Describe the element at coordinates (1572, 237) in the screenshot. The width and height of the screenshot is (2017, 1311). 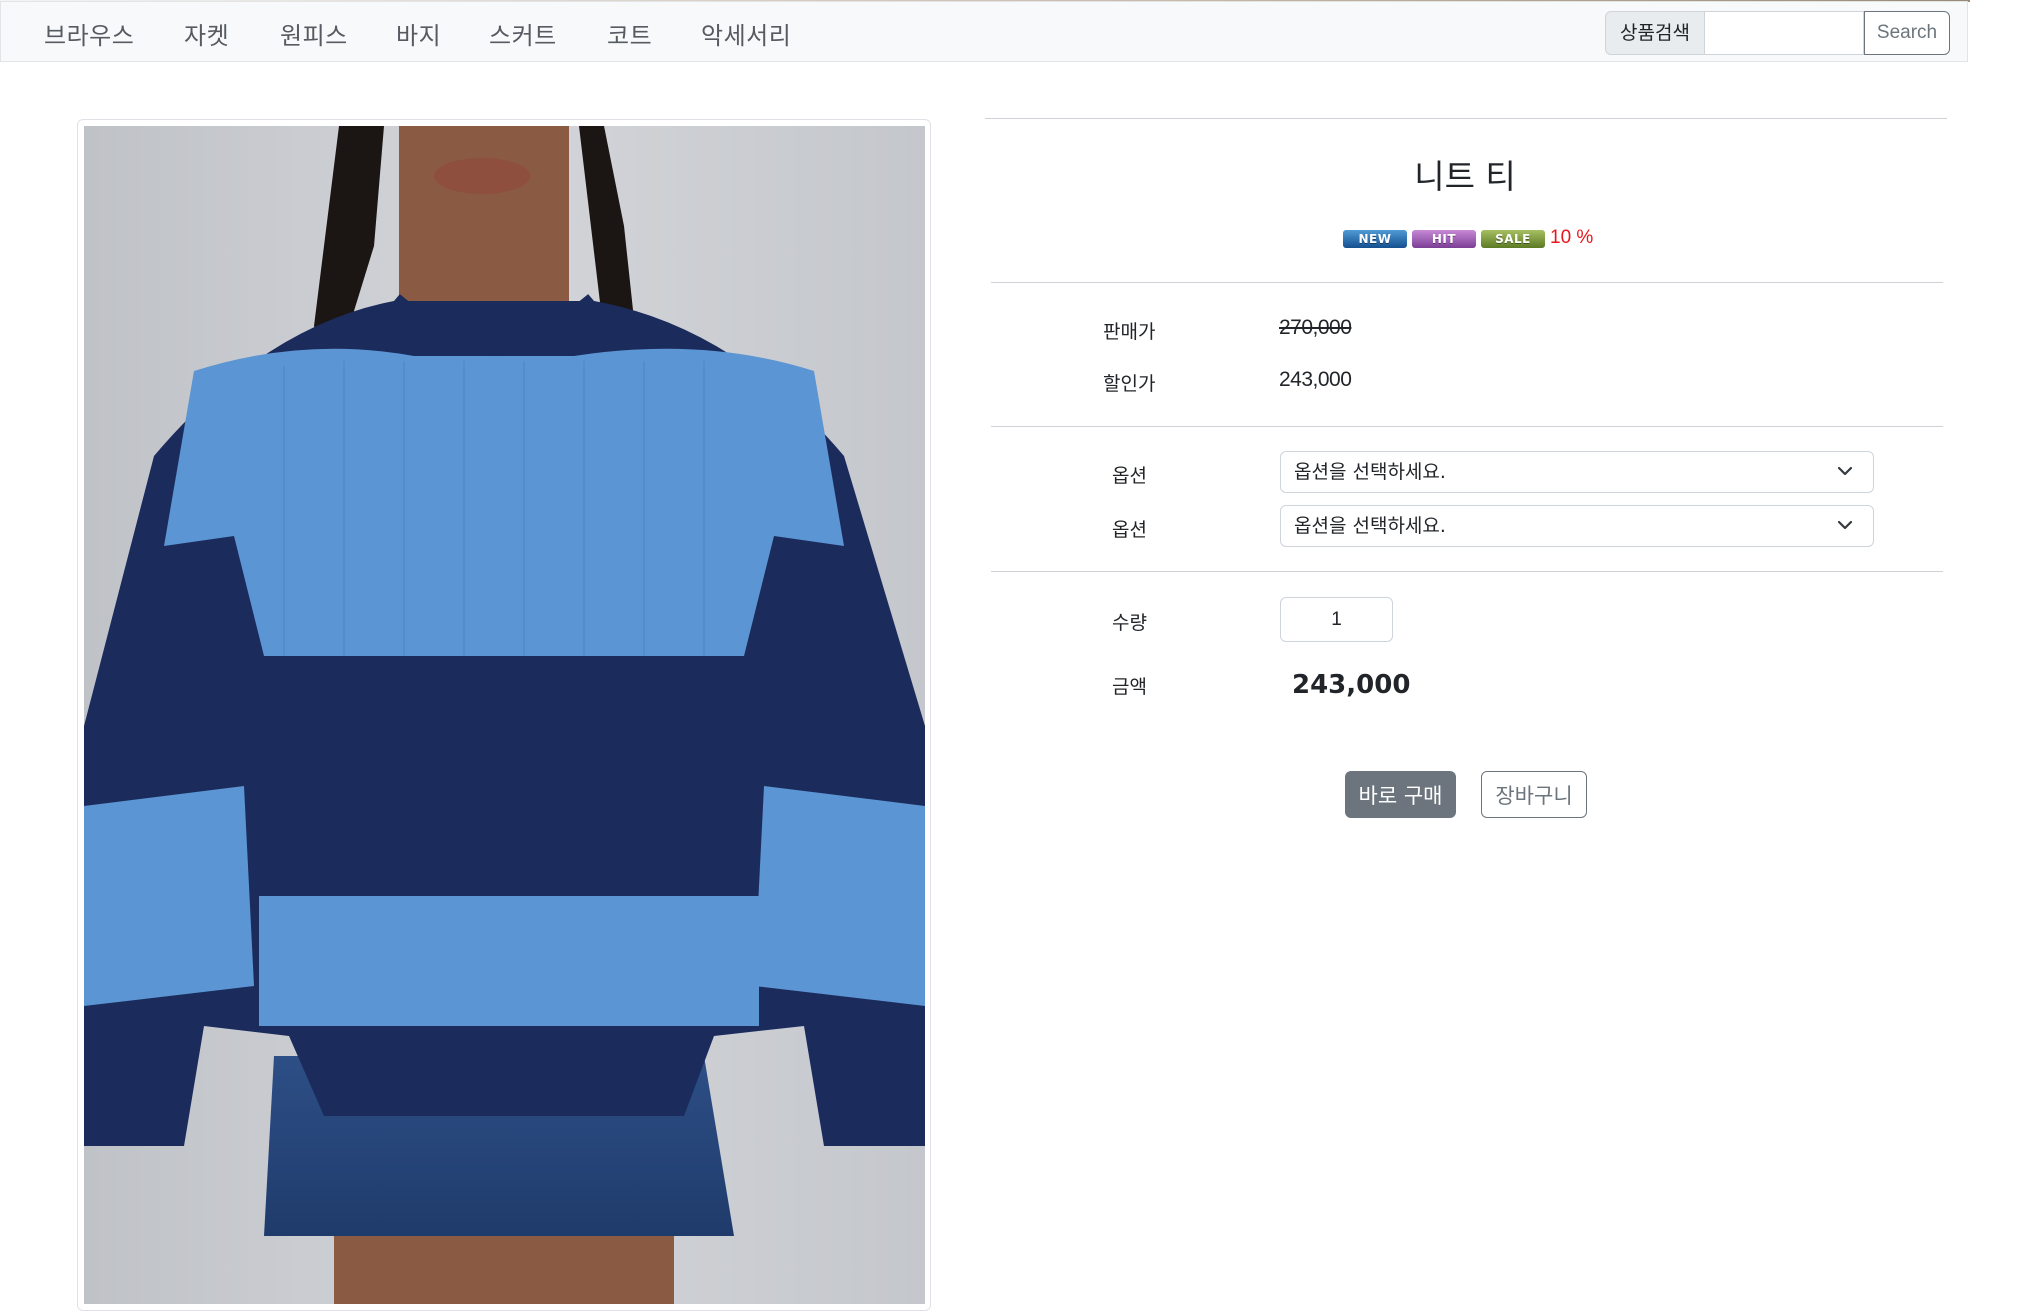
I see `discount-rate: 10 %` at that location.